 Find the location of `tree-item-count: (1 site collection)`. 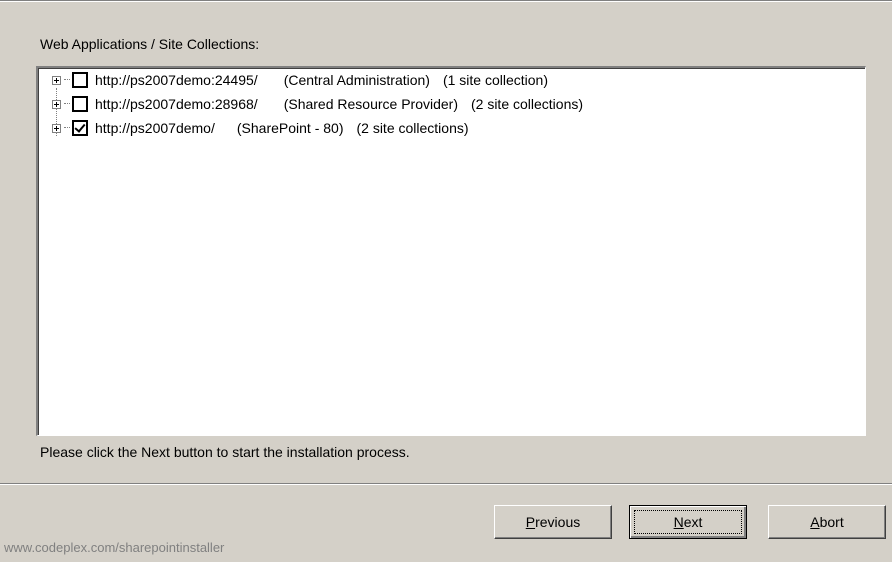

tree-item-count: (1 site collection) is located at coordinates (495, 80).